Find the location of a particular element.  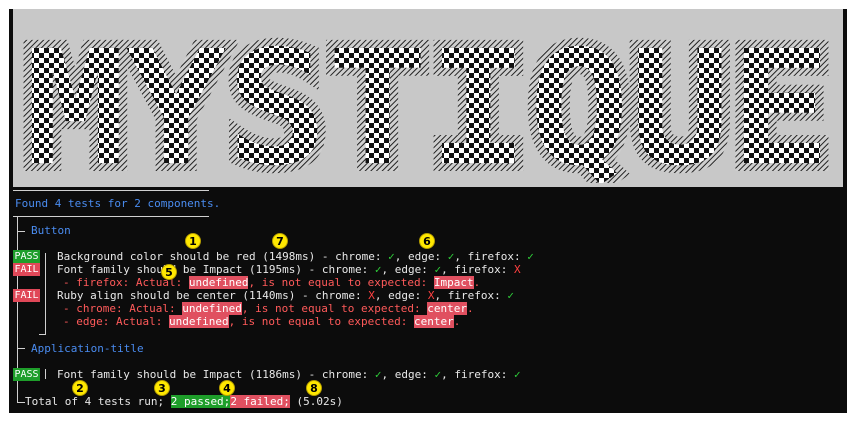

annotation-marker: 3 is located at coordinates (162, 388).